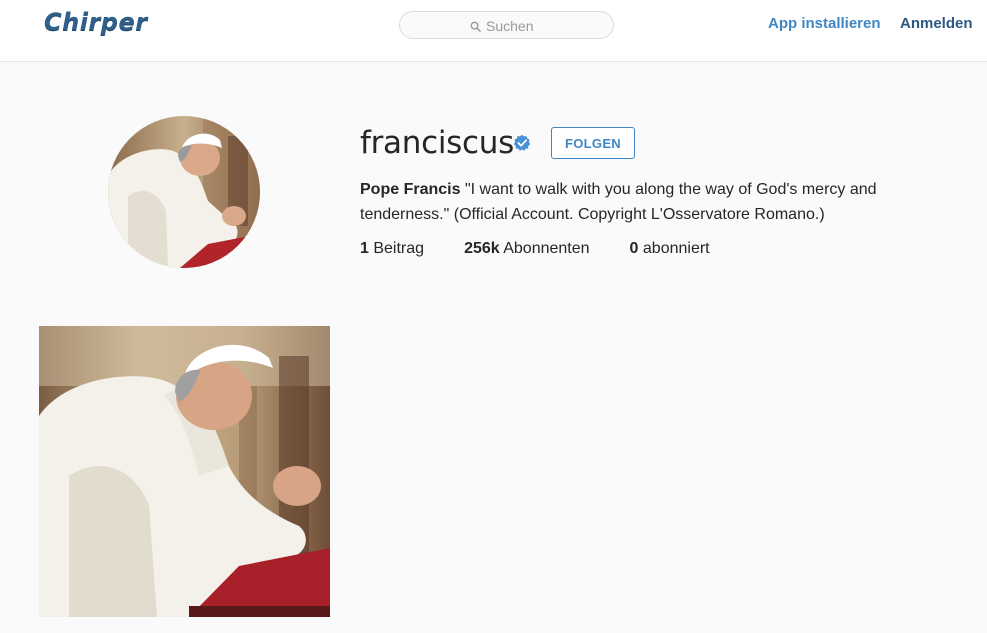 Image resolution: width=987 pixels, height=633 pixels. I want to click on profile-stats: 1 Beitrag 256k Abonnenten 0 abonniert, so click(555, 249).